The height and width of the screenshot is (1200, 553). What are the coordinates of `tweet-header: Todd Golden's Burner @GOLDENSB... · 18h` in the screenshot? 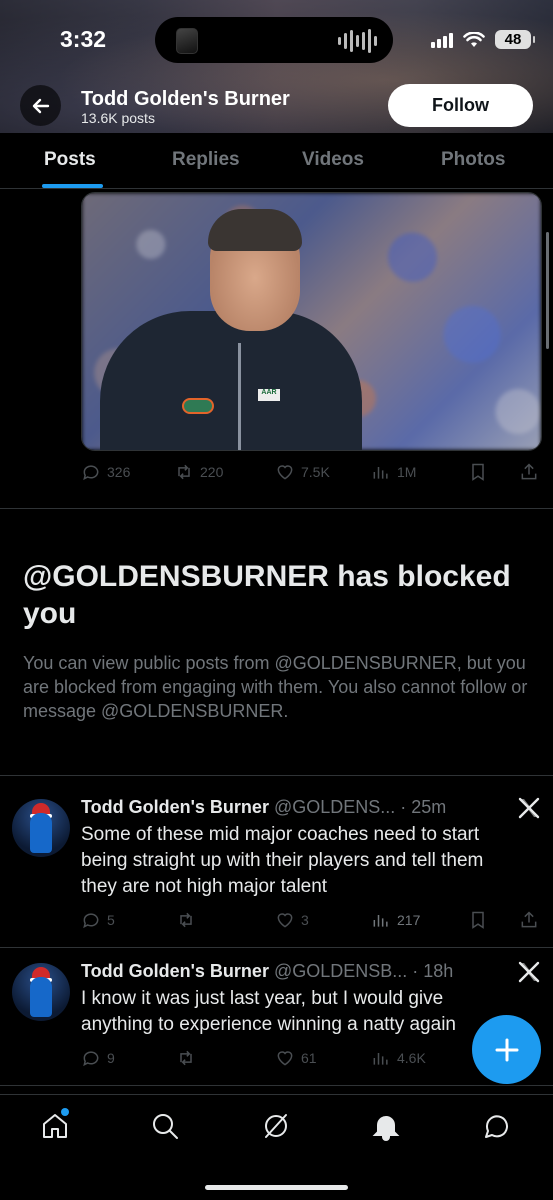 It's located at (267, 971).